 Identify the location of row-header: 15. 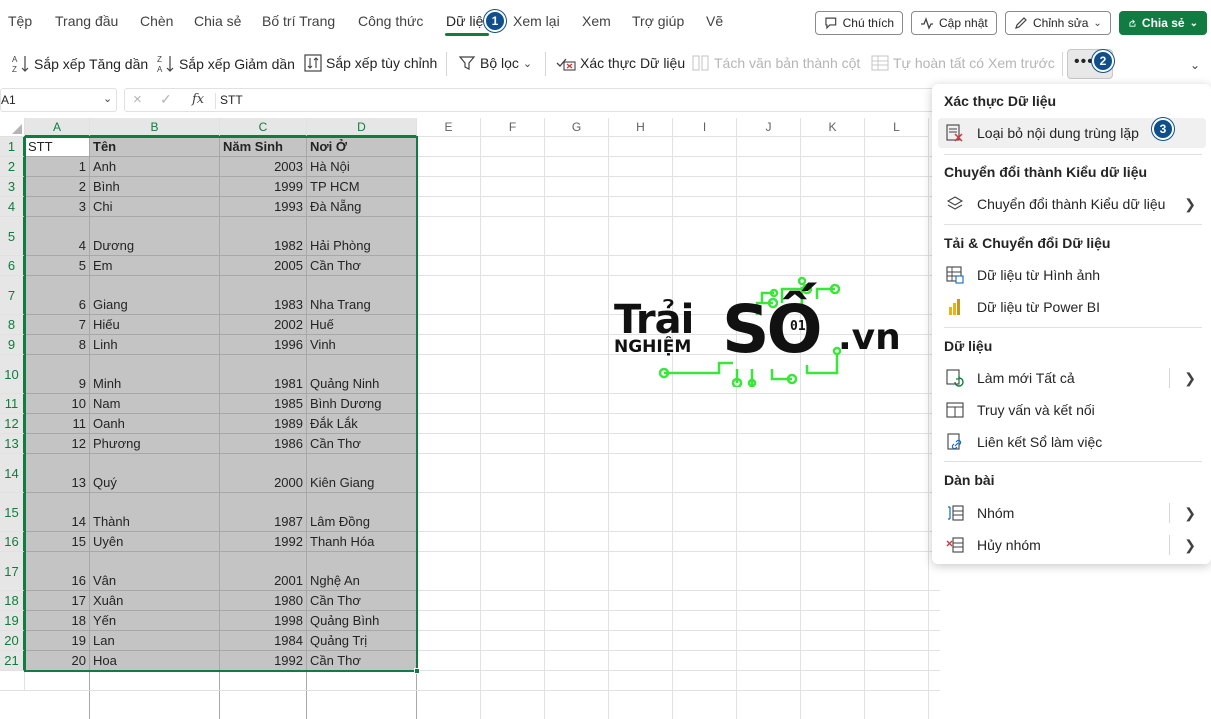
(12, 512).